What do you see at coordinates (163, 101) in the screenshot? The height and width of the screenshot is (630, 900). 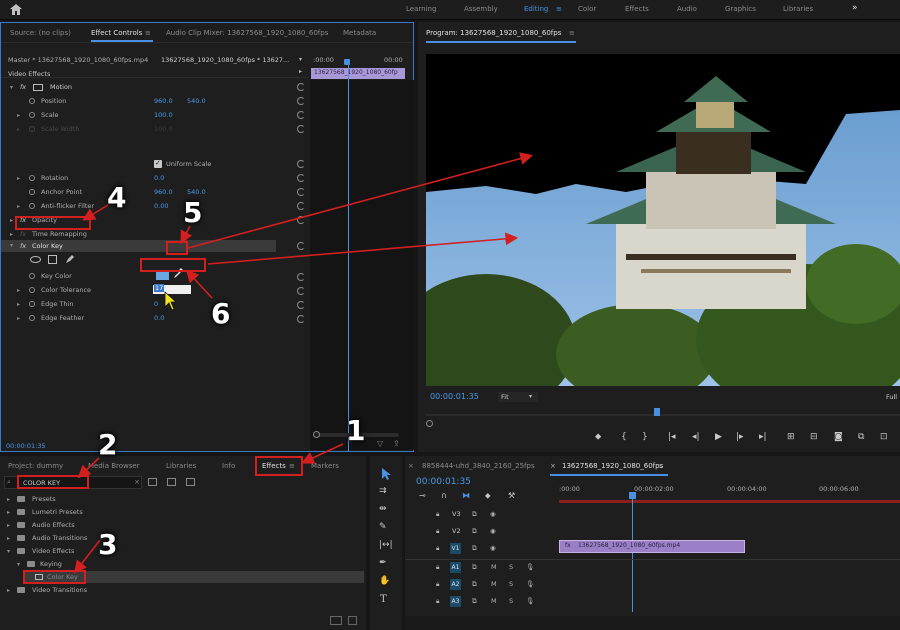 I see `position-x-value: 960.0` at bounding box center [163, 101].